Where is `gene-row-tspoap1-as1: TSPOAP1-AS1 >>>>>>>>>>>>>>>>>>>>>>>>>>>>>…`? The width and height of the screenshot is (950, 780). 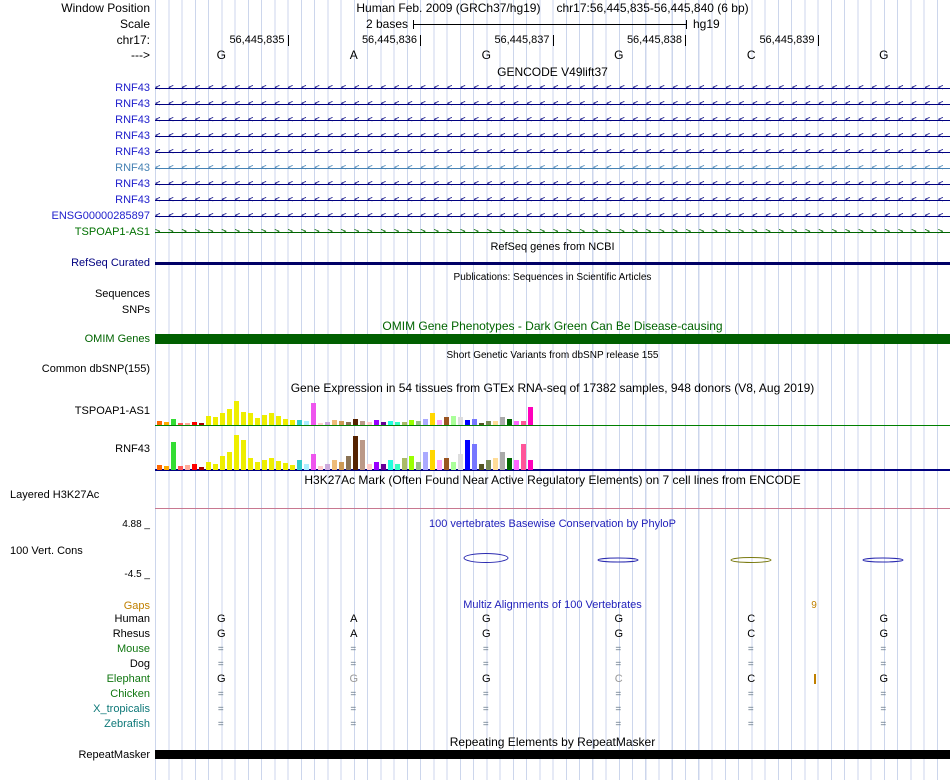 gene-row-tspoap1-as1: TSPOAP1-AS1 >>>>>>>>>>>>>>>>>>>>>>>>>>>>>… is located at coordinates (475, 232).